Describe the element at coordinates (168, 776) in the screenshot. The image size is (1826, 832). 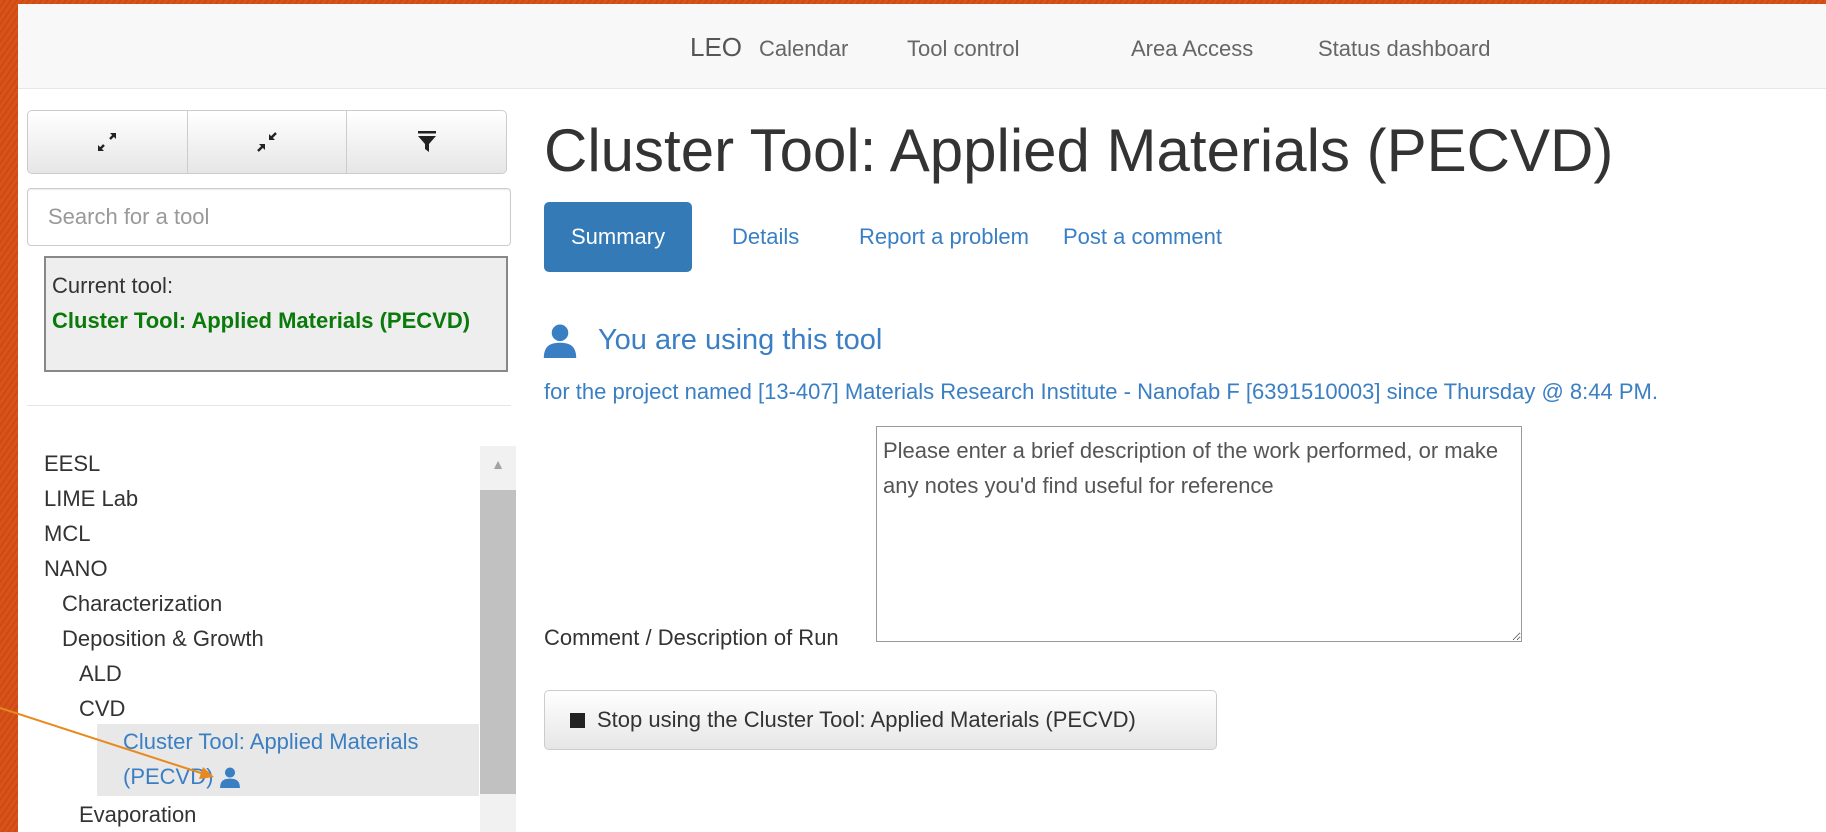
I see `active-tool-line2: (PECVD)` at that location.